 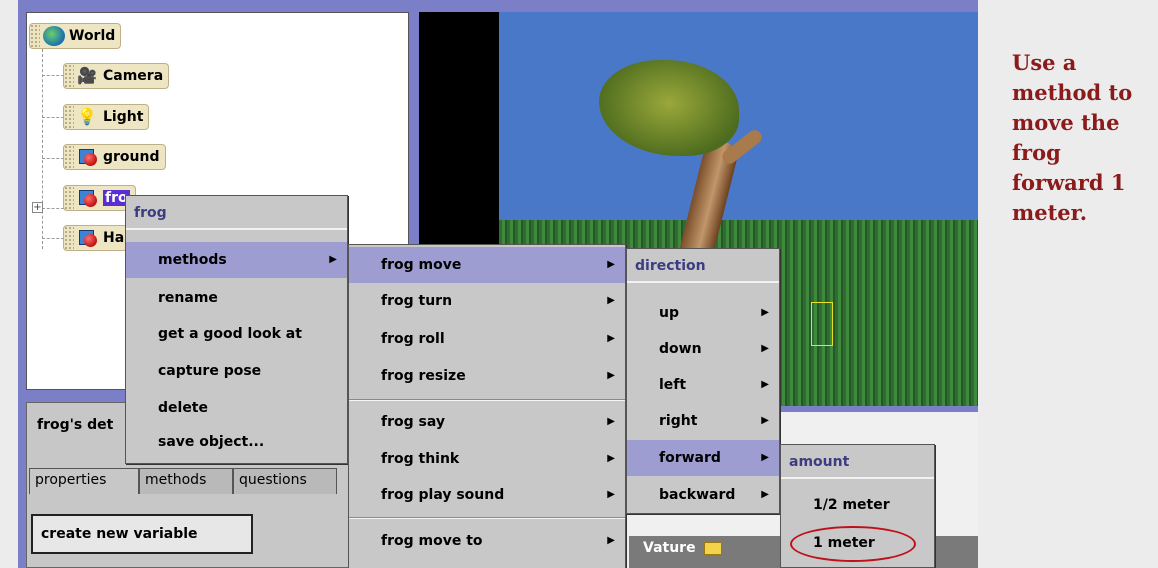 What do you see at coordinates (669, 108) in the screenshot?
I see `tree-canopy` at bounding box center [669, 108].